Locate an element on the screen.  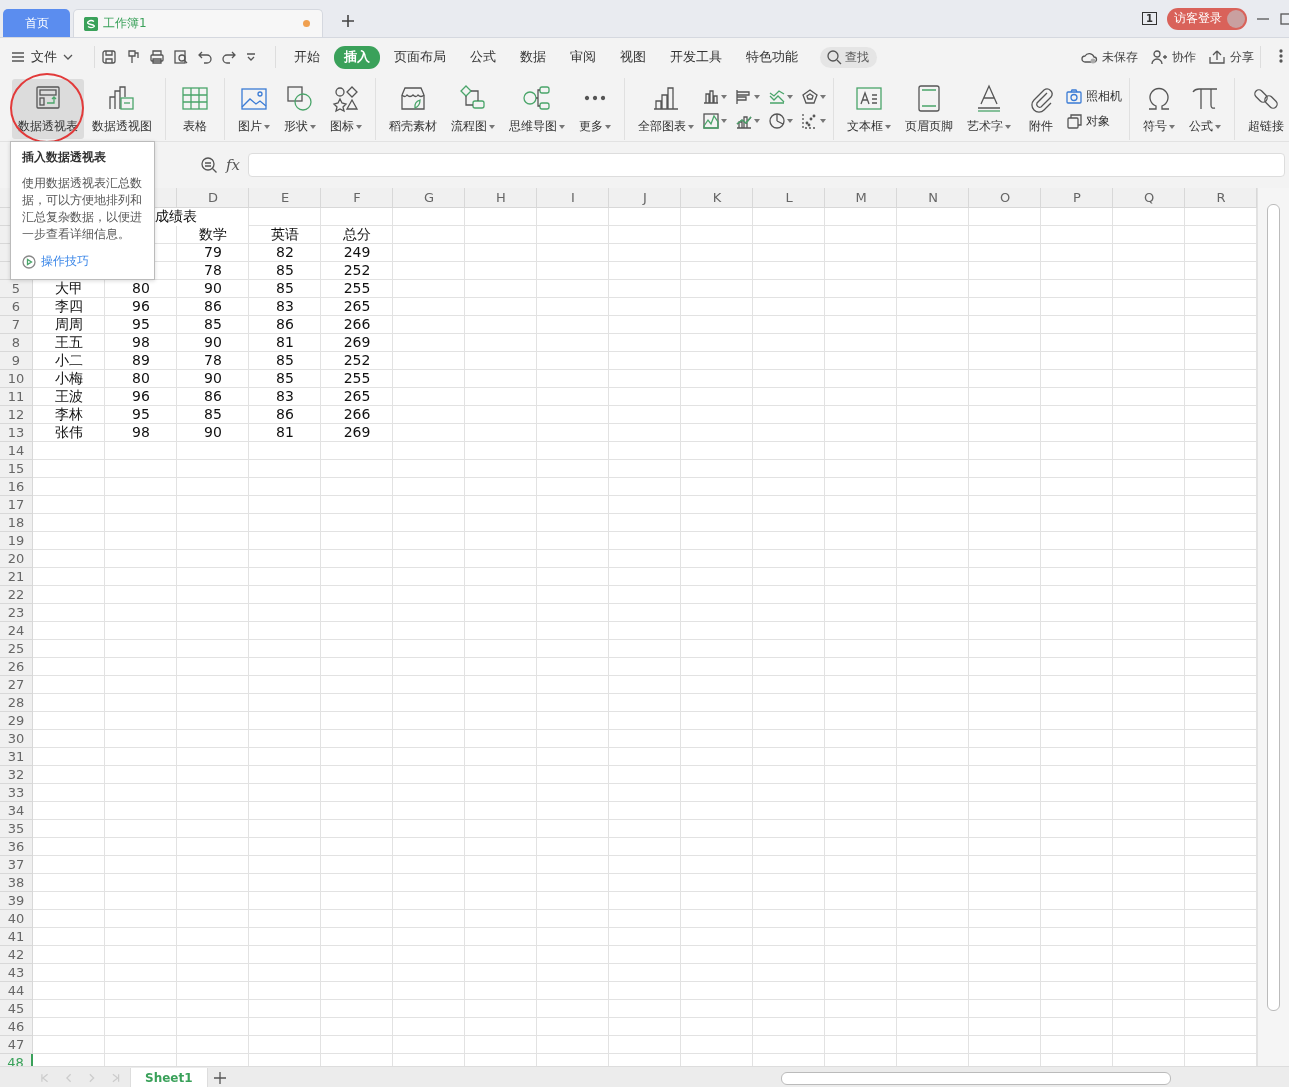
search-button: 查找 is located at coordinates (848, 57).